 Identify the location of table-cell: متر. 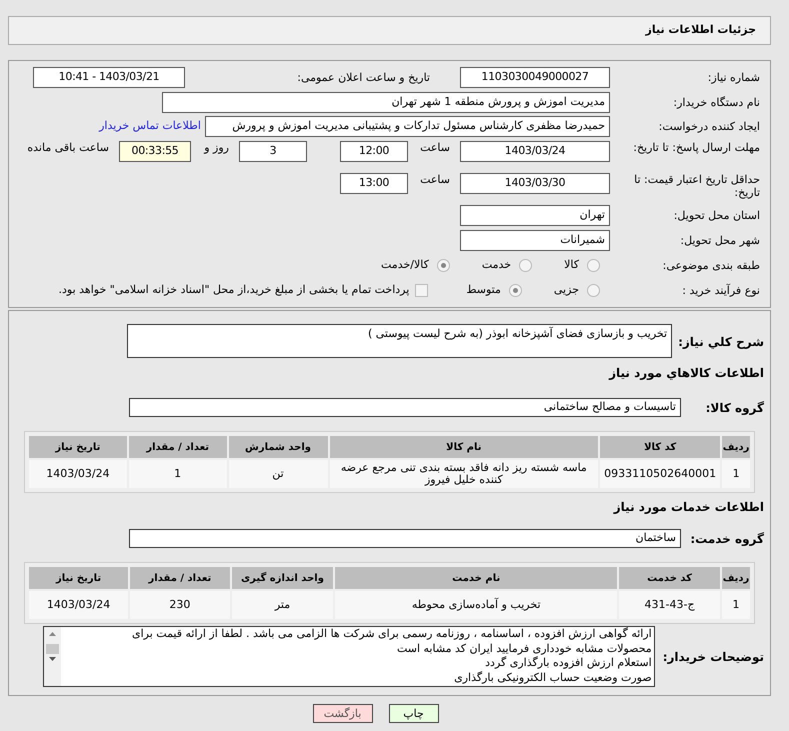
(283, 605).